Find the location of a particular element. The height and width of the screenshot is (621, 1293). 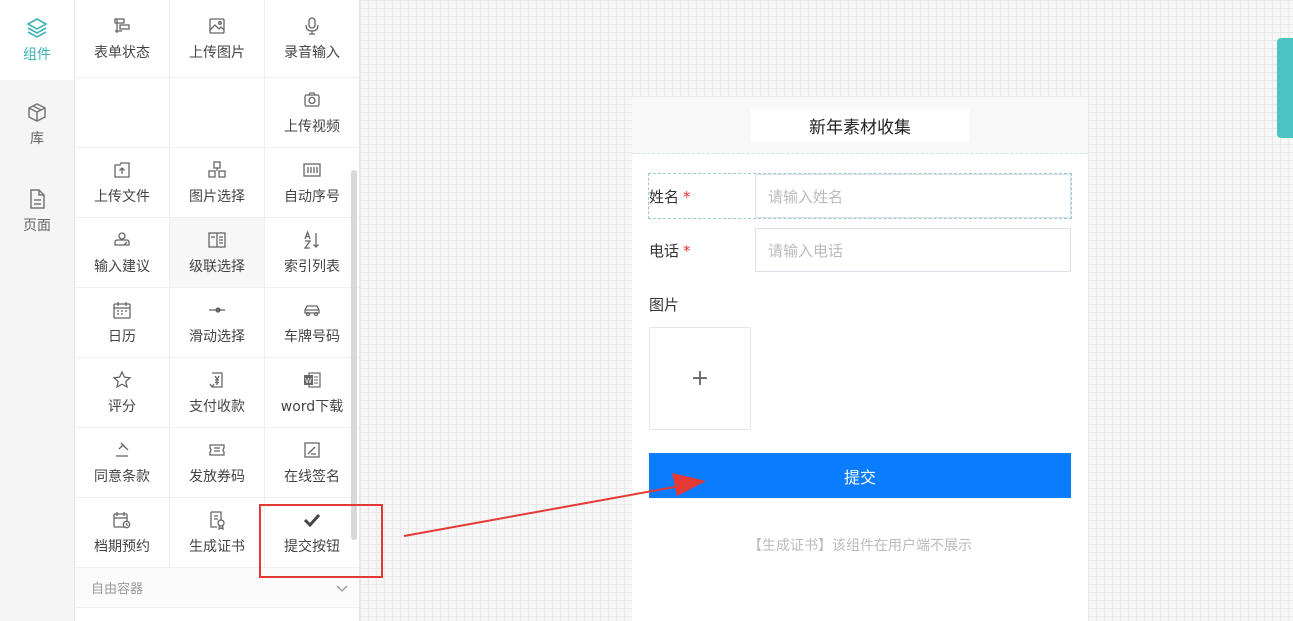

serial-icon is located at coordinates (312, 169).